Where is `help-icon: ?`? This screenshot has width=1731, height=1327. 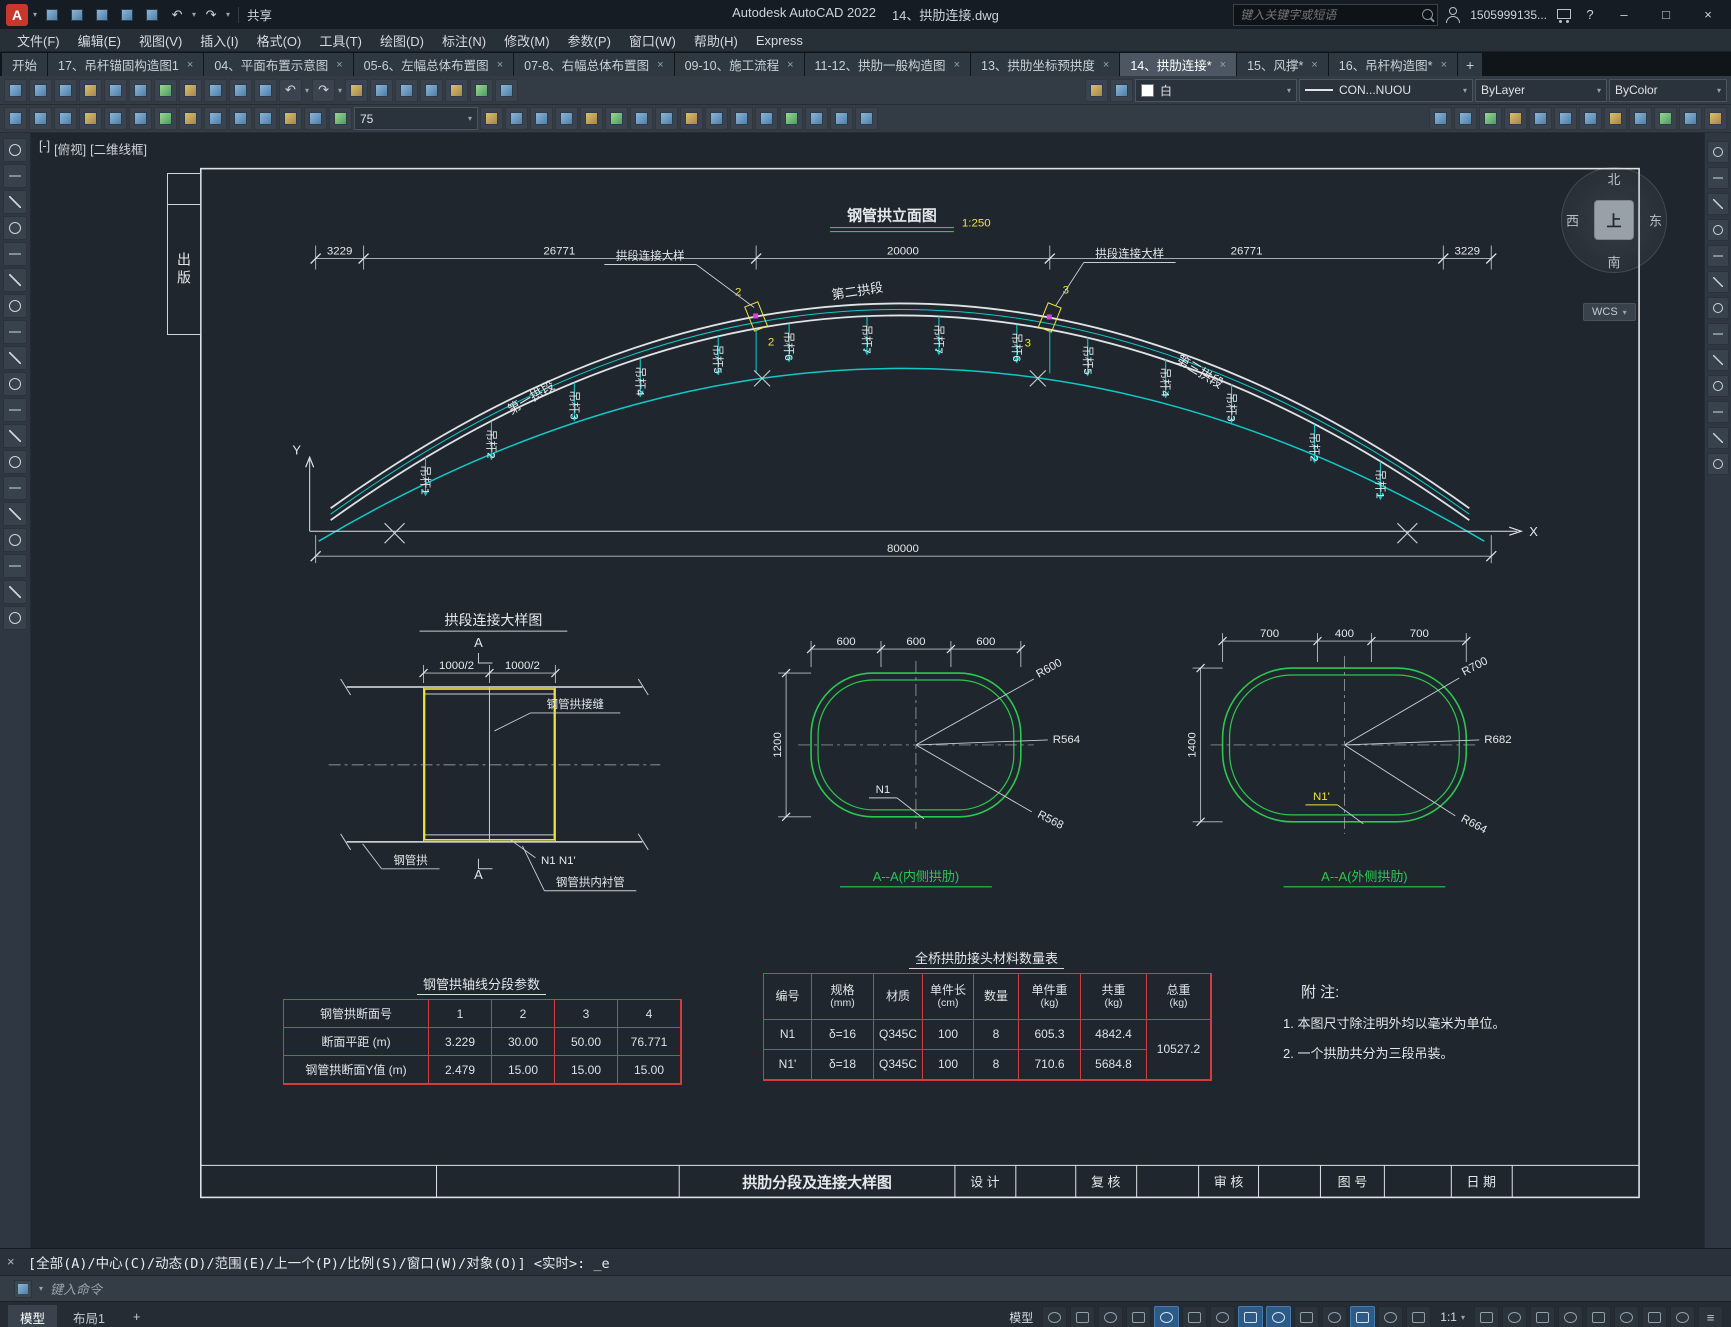
help-icon: ? is located at coordinates (1590, 14).